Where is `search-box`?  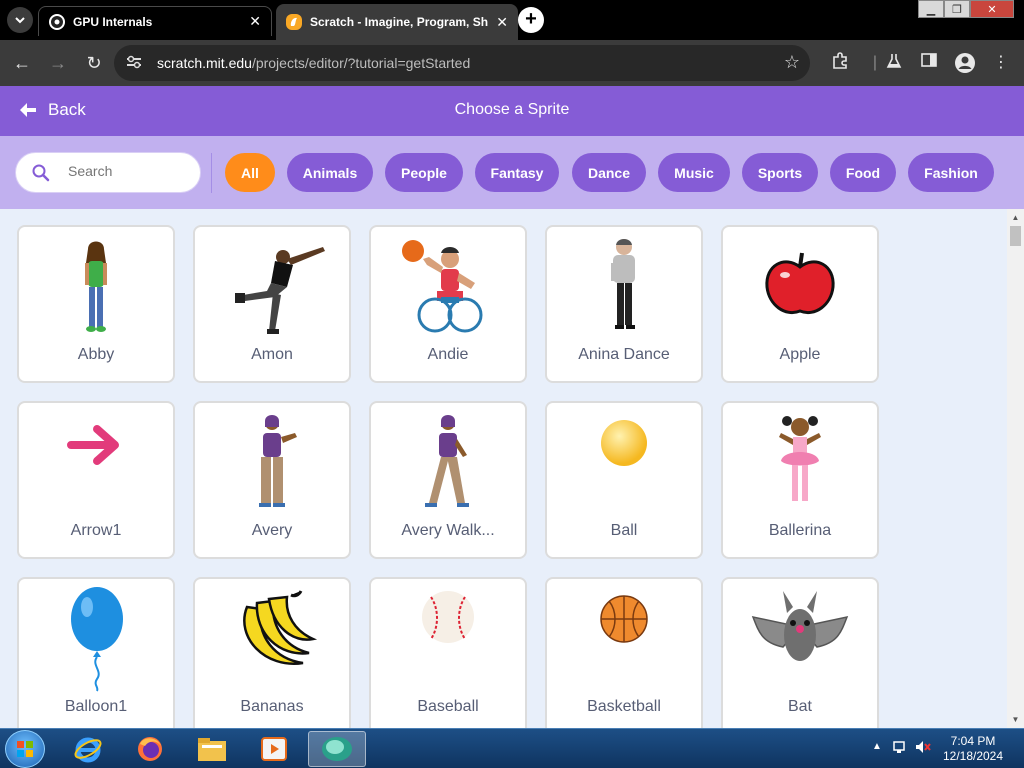
search-box is located at coordinates (108, 172).